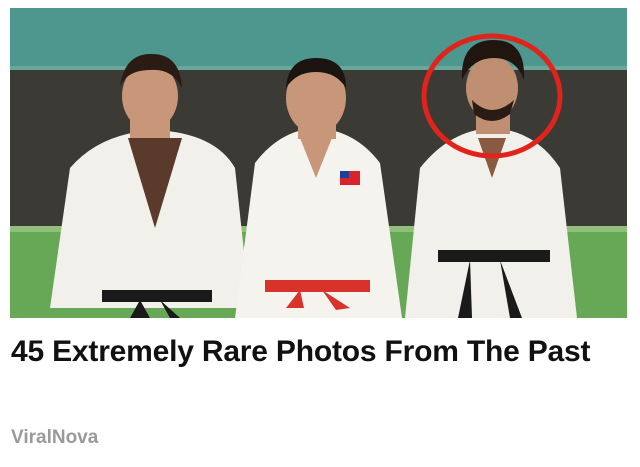  Describe the element at coordinates (54, 438) in the screenshot. I see `article-source: ViralNova` at that location.